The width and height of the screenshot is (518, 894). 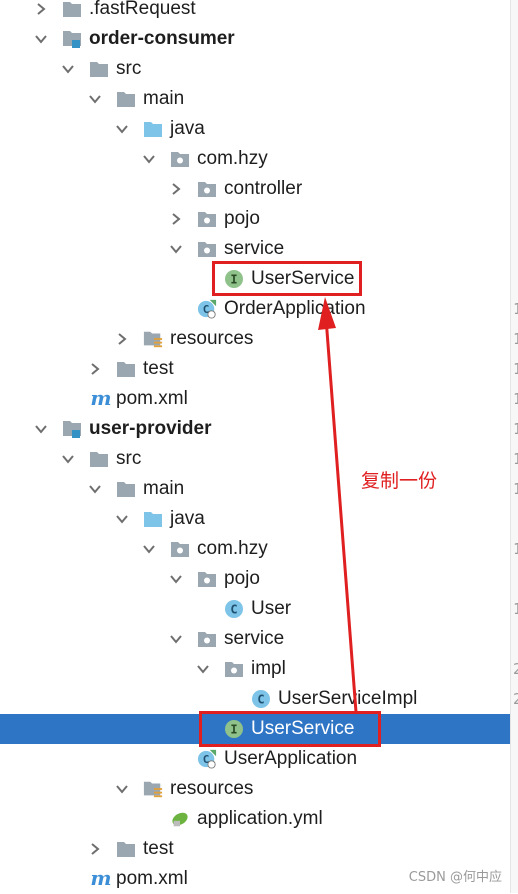 What do you see at coordinates (255, 819) in the screenshot?
I see `tree-row-application-yml: application.yml` at bounding box center [255, 819].